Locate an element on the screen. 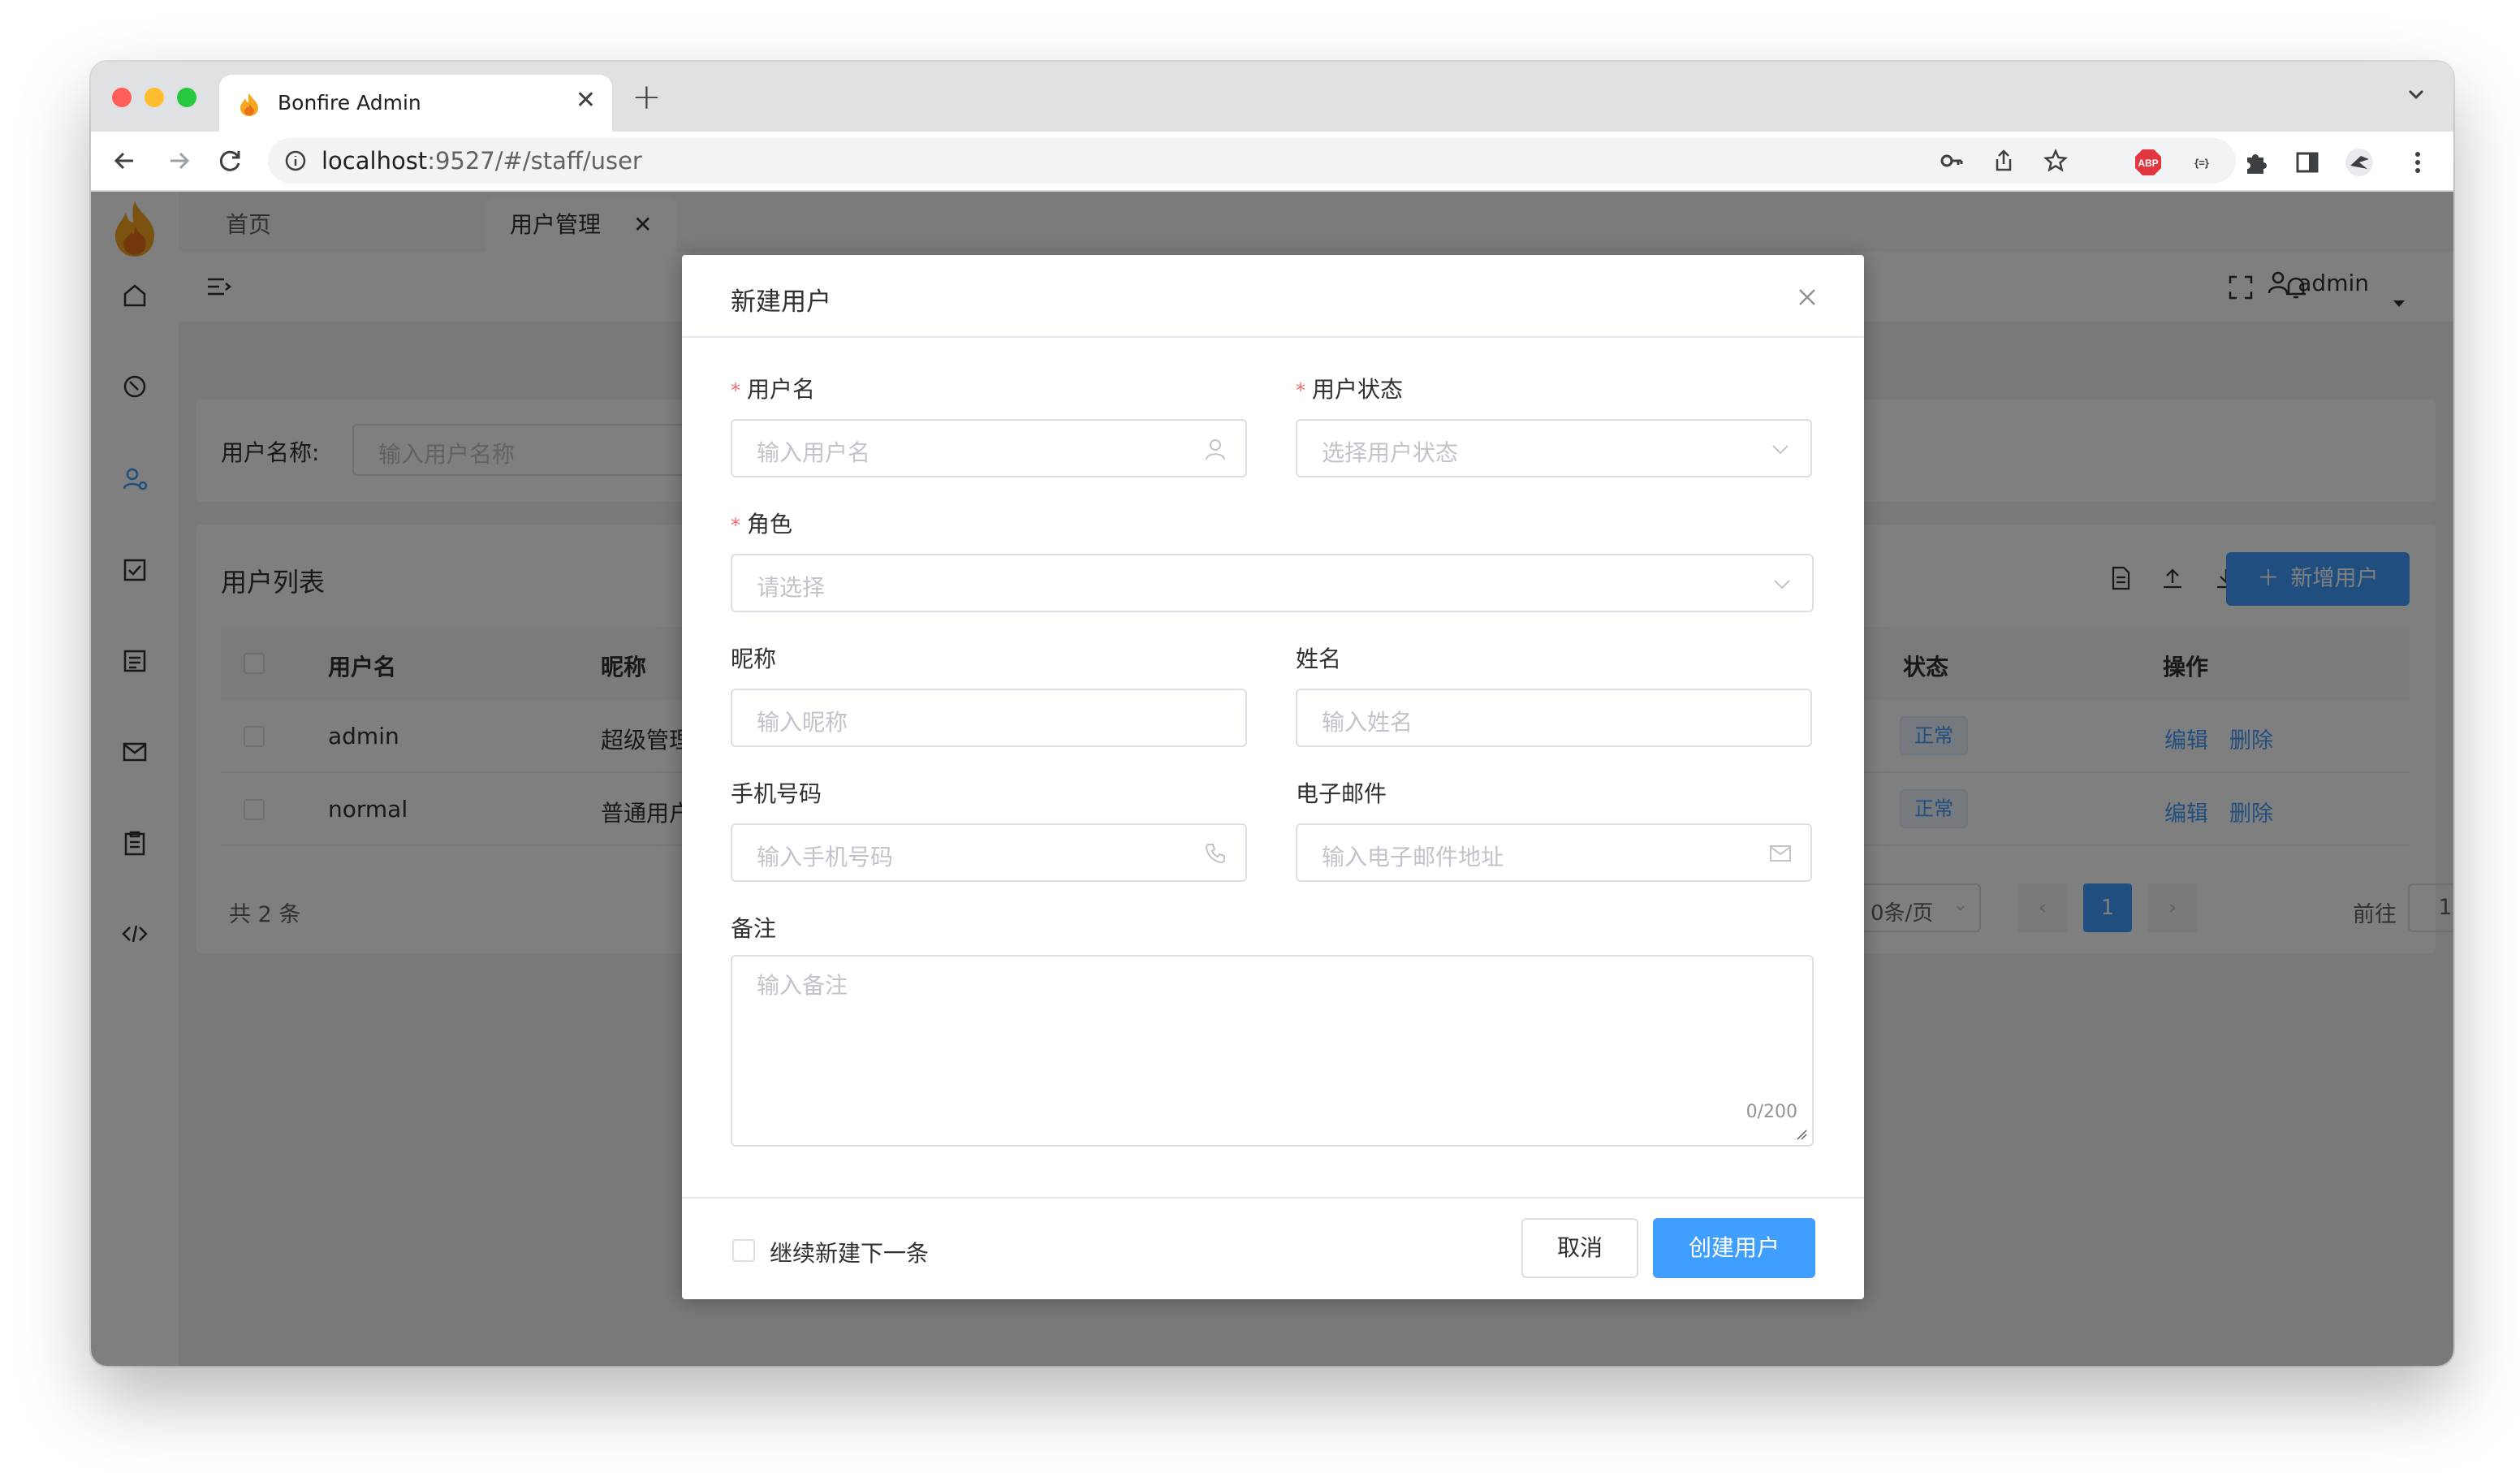  side-panel-icon is located at coordinates (2307, 162).